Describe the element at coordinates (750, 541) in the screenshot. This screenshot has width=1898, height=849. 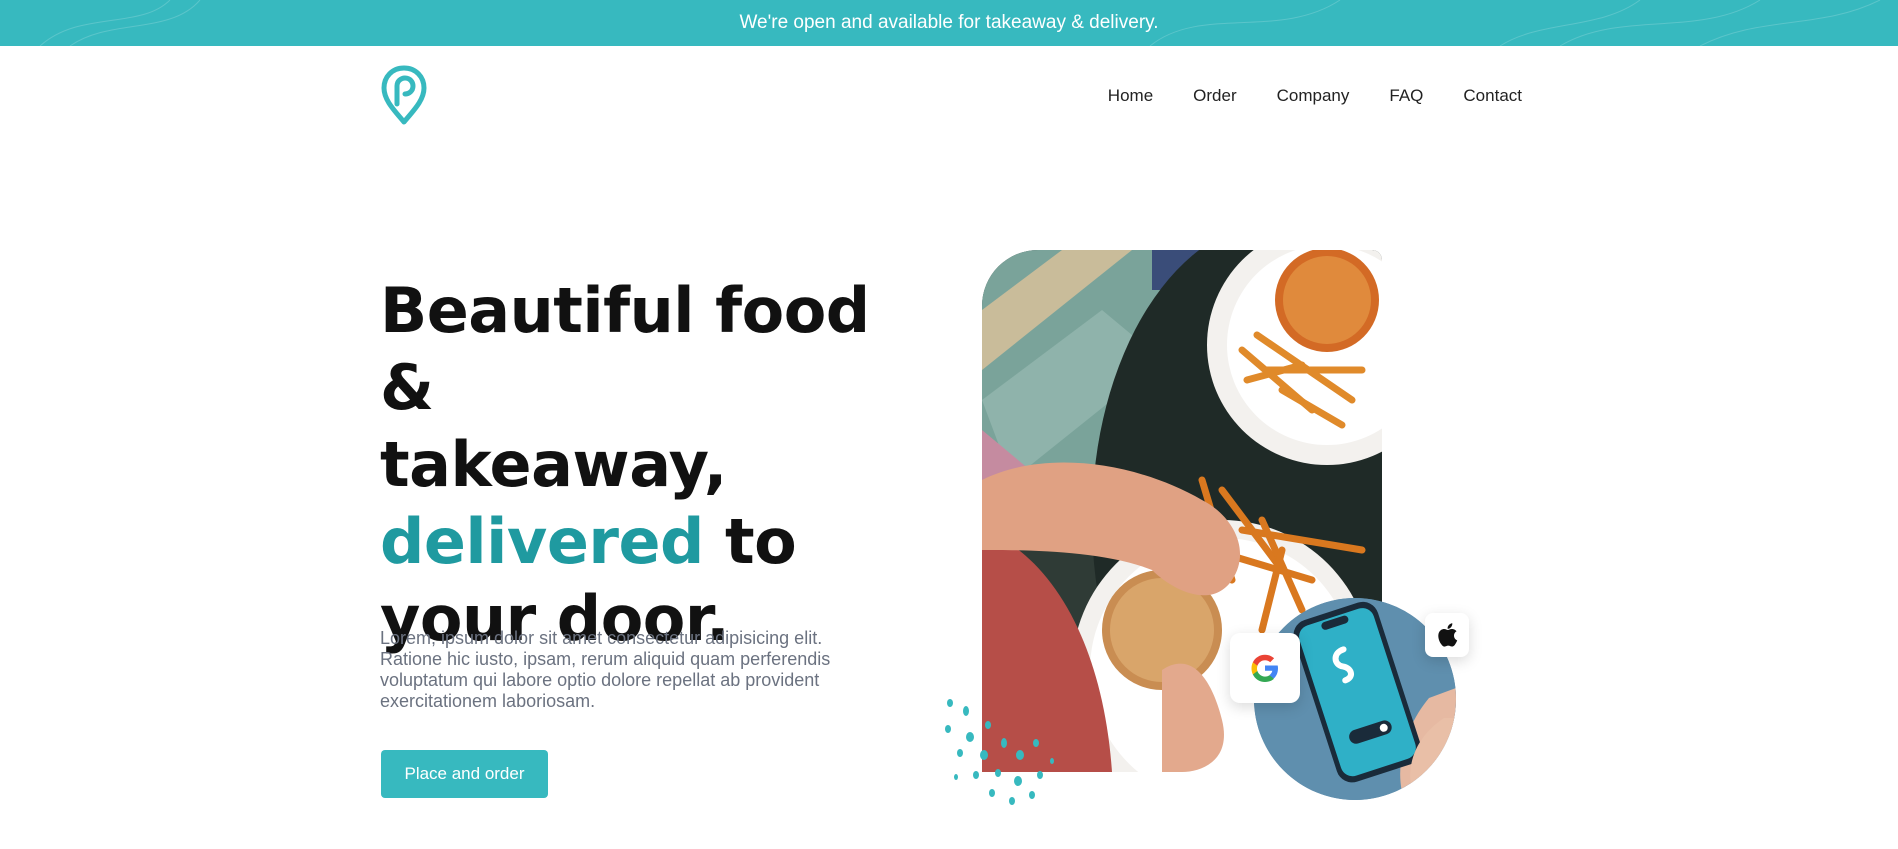
I see `headline-after-accent: to` at that location.